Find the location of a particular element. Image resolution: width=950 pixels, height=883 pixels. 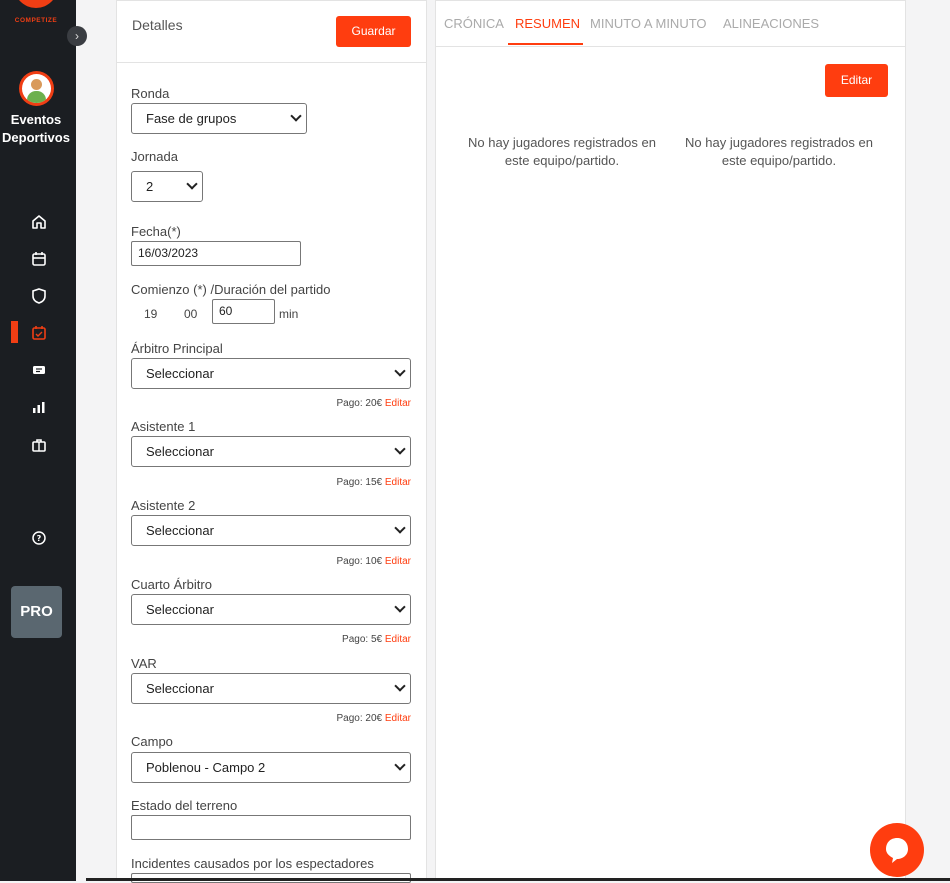

asistente1-select: Seleccionar is located at coordinates (271, 451).